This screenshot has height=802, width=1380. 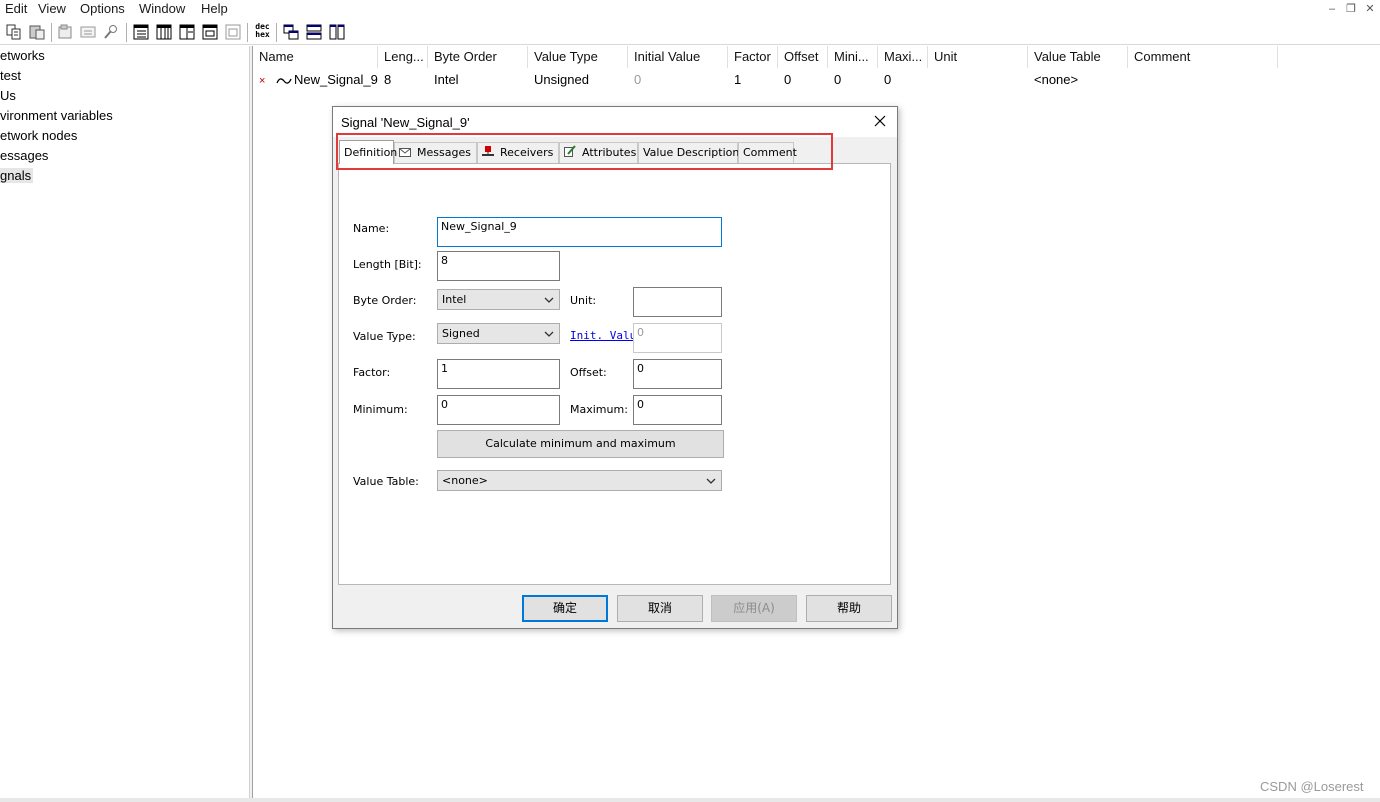 What do you see at coordinates (580, 444) in the screenshot?
I see `calculate-min-max-button: Calculate minimum and maximum` at bounding box center [580, 444].